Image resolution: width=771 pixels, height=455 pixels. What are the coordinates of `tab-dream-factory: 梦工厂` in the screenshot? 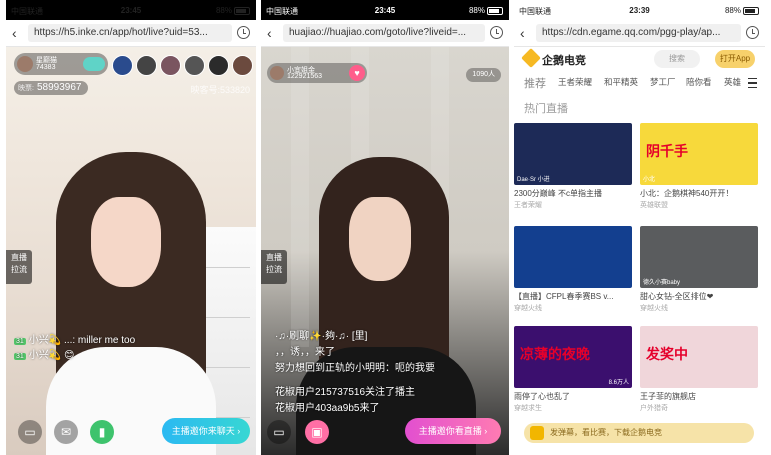 It's located at (663, 82).